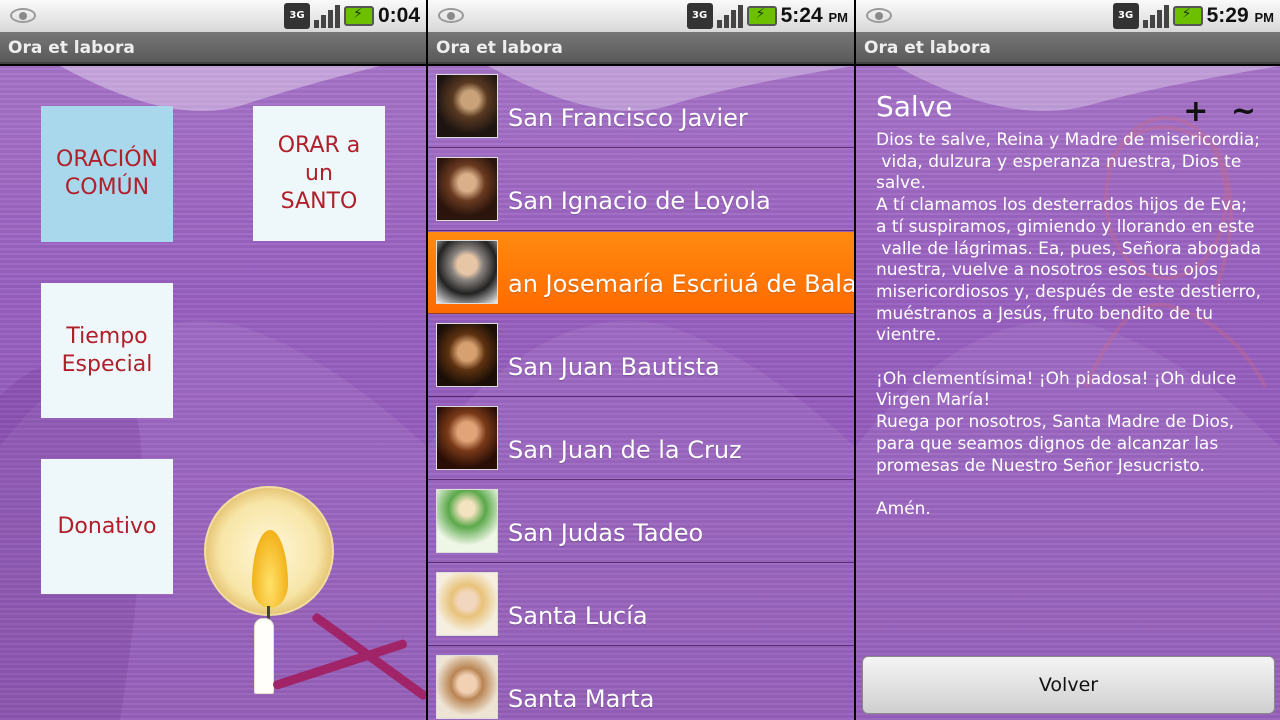 The image size is (1280, 720). I want to click on list-item: San Francisco Javier, so click(641, 107).